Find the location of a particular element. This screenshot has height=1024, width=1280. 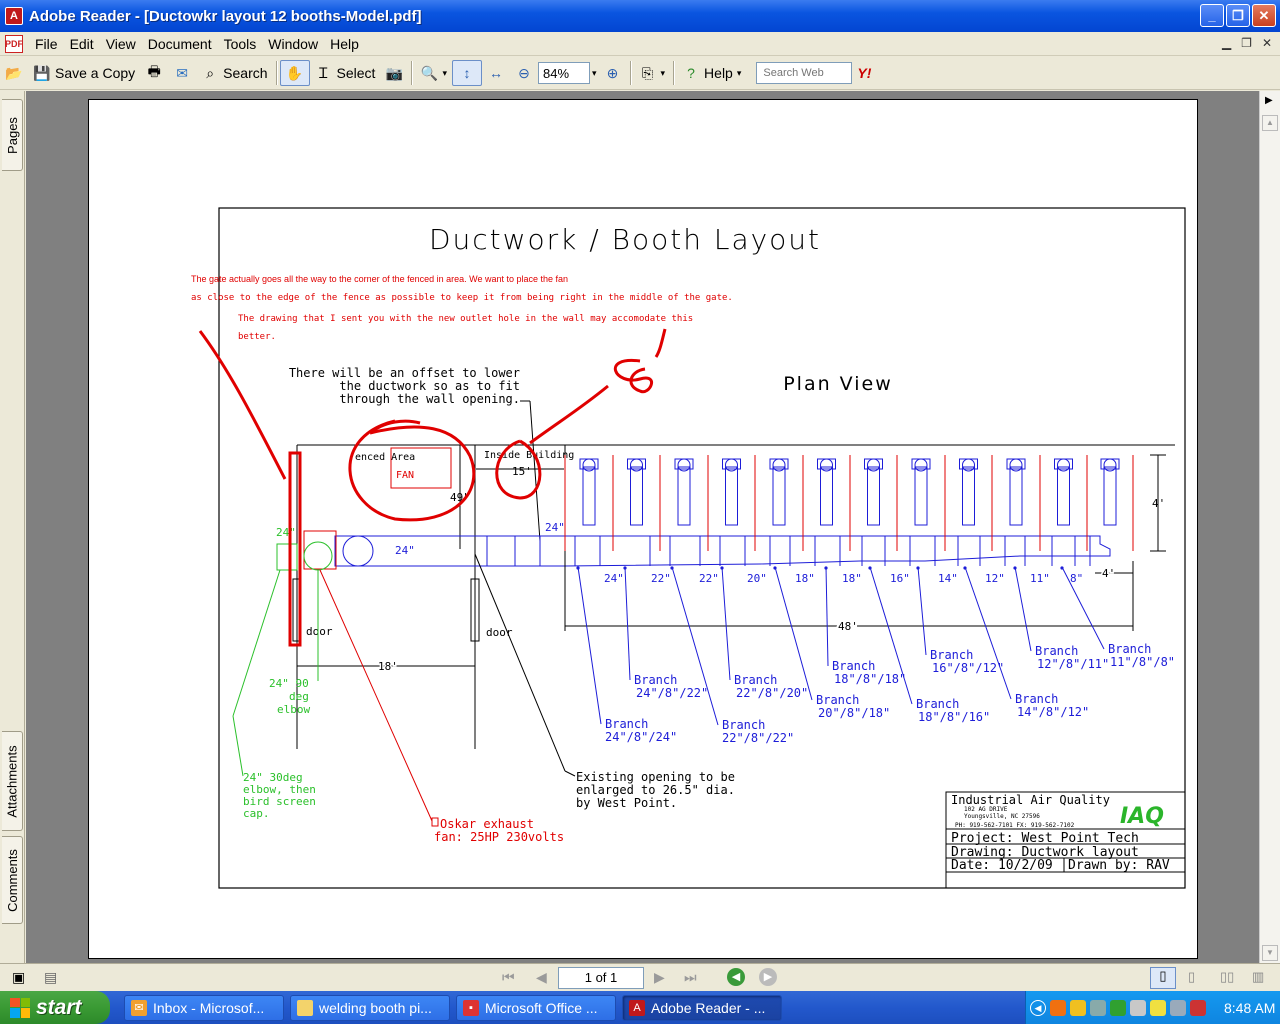

tray-app-icon is located at coordinates (1058, 1007).